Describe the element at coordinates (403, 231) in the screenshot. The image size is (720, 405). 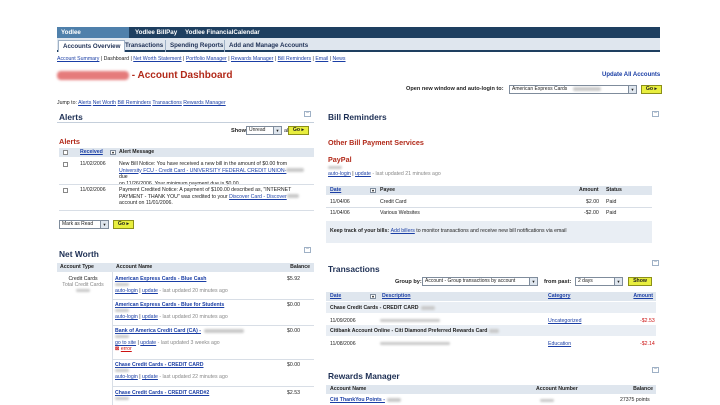
I see `add-billers-link: Add billers` at that location.